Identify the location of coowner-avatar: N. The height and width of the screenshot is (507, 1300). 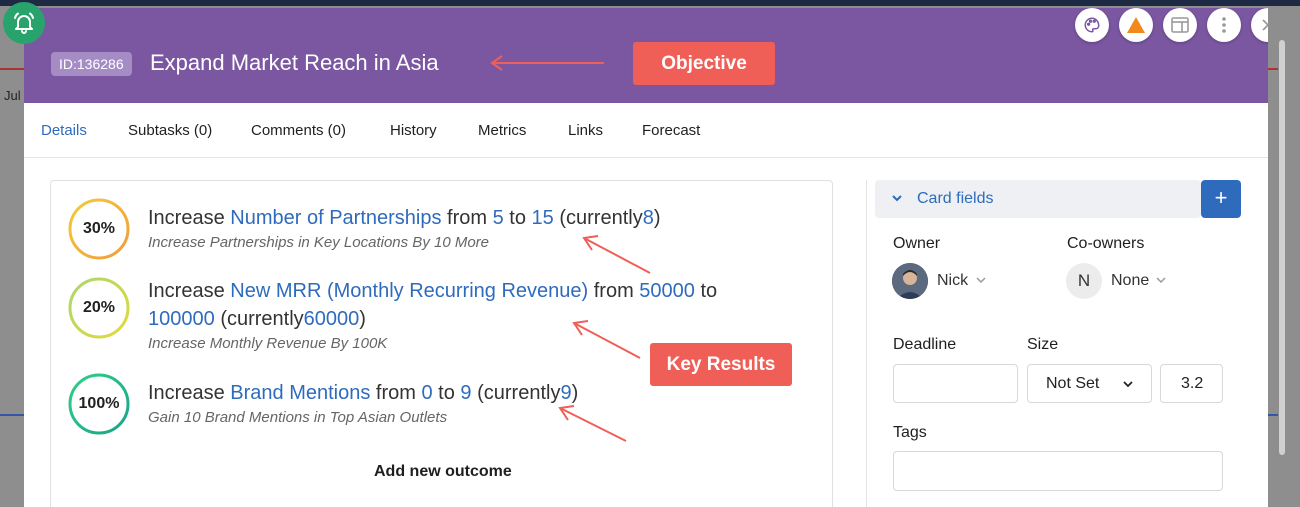
(1084, 281).